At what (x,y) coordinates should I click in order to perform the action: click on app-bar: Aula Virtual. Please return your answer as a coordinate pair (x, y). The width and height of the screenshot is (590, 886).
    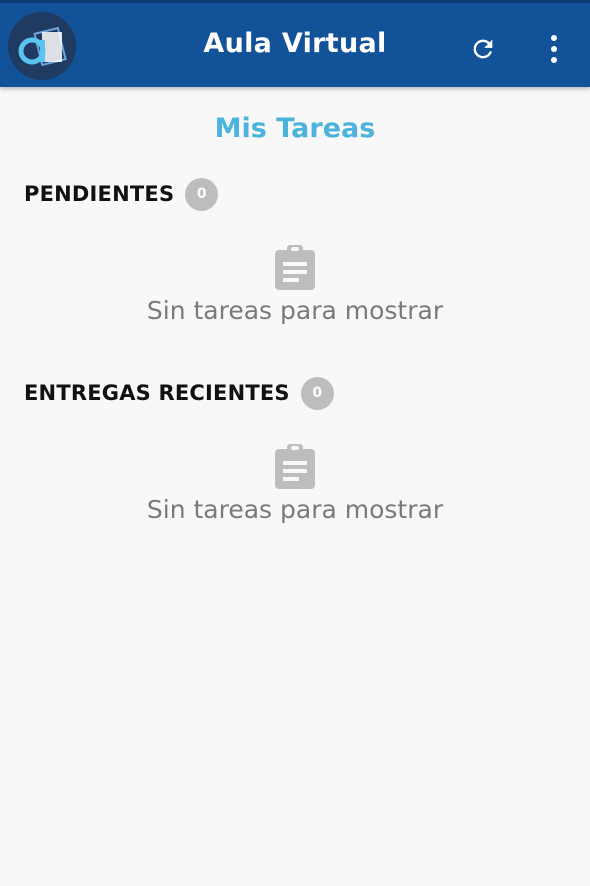
    Looking at the image, I should click on (295, 43).